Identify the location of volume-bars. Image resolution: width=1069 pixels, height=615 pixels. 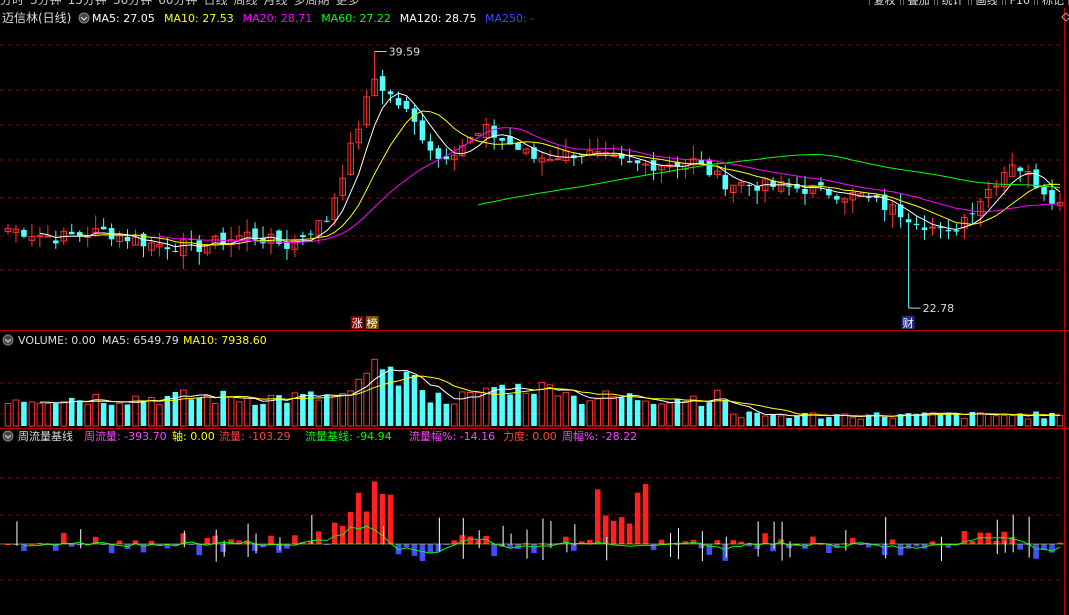
(534, 392).